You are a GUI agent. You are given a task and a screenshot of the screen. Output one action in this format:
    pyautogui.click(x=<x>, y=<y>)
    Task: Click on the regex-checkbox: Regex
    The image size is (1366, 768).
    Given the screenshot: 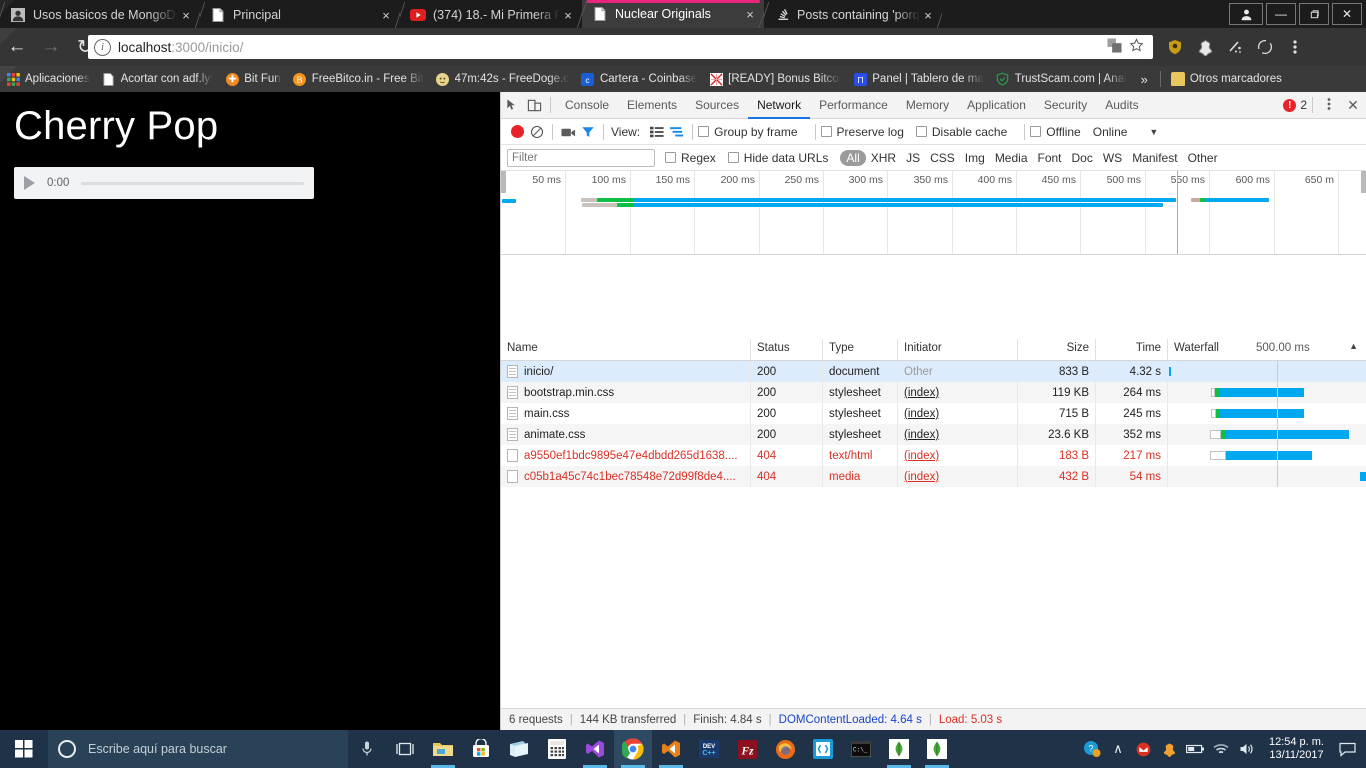 What is the action you would take?
    pyautogui.click(x=690, y=158)
    